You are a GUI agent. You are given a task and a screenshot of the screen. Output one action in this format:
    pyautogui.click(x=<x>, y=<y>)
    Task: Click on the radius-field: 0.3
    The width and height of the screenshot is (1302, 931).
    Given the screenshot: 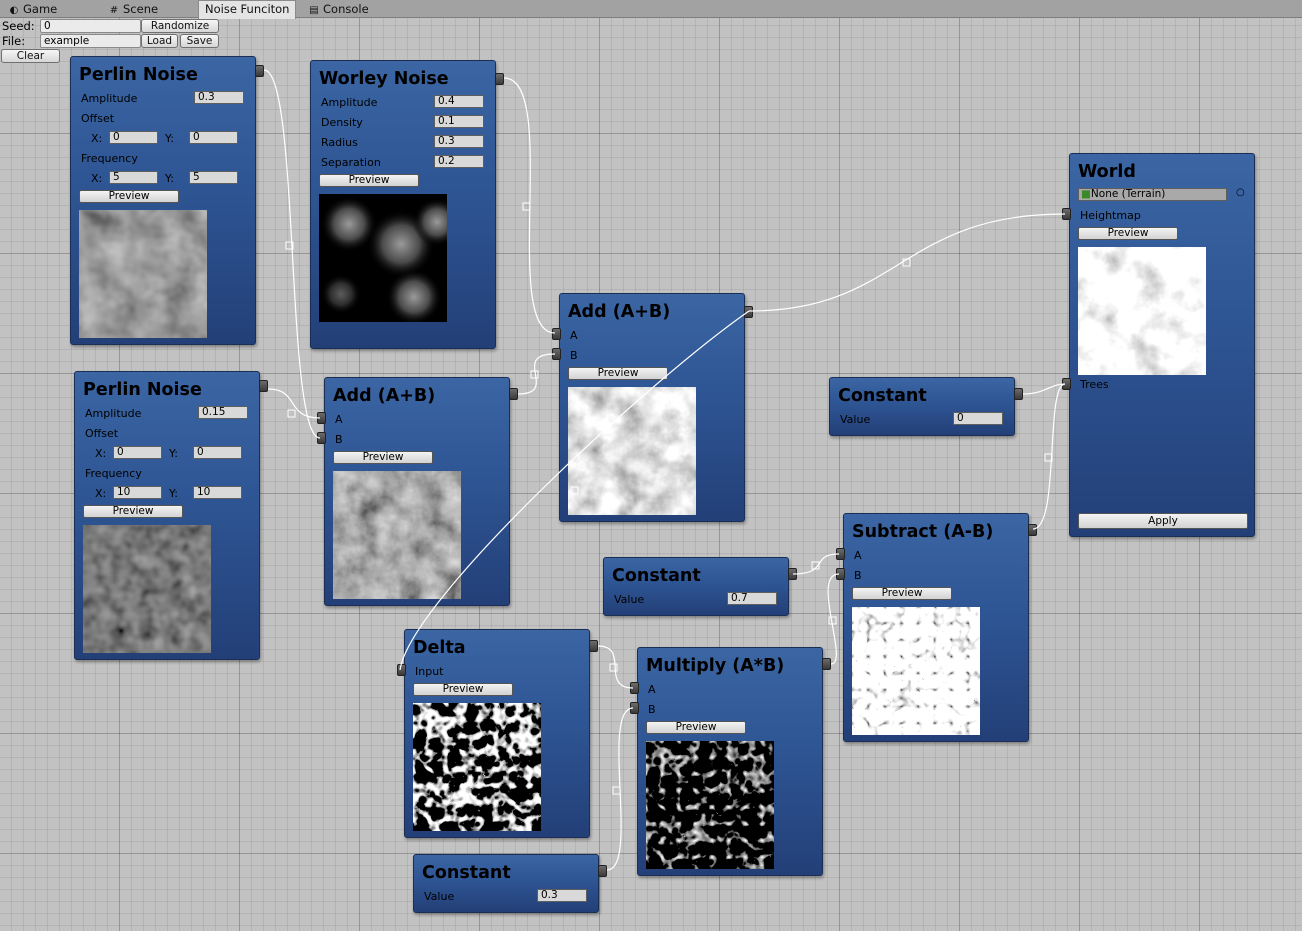 What is the action you would take?
    pyautogui.click(x=459, y=141)
    